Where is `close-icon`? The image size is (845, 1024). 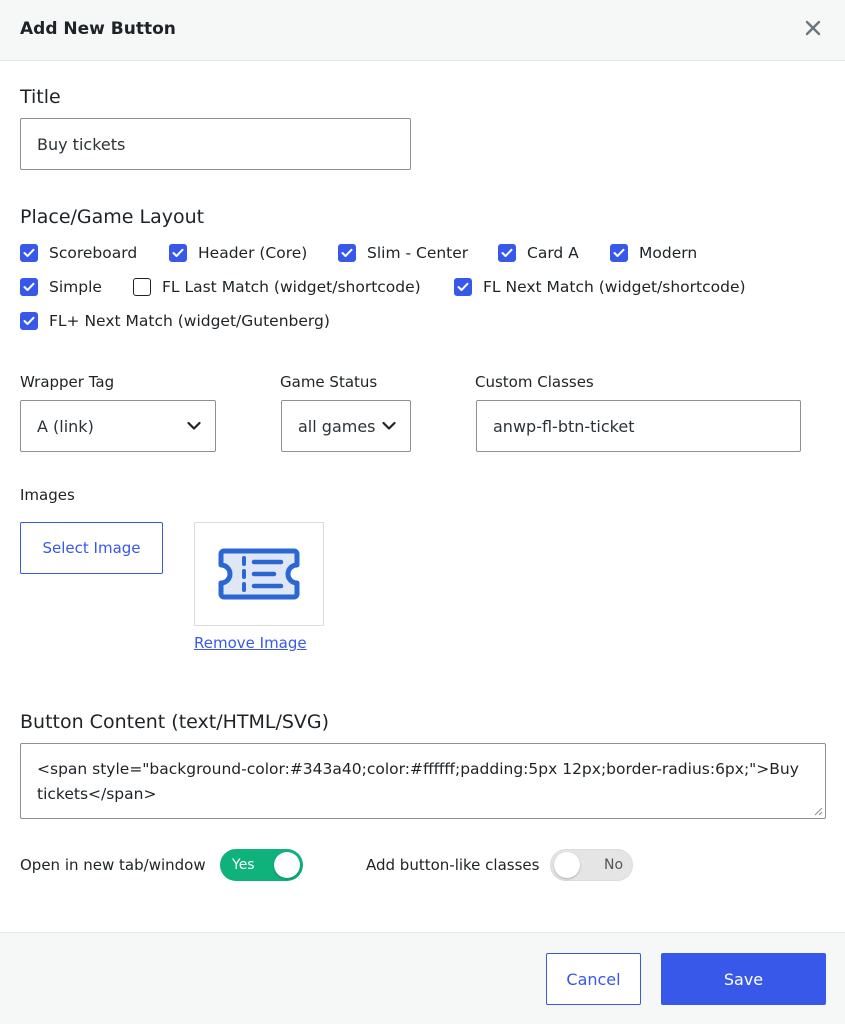 close-icon is located at coordinates (813, 28).